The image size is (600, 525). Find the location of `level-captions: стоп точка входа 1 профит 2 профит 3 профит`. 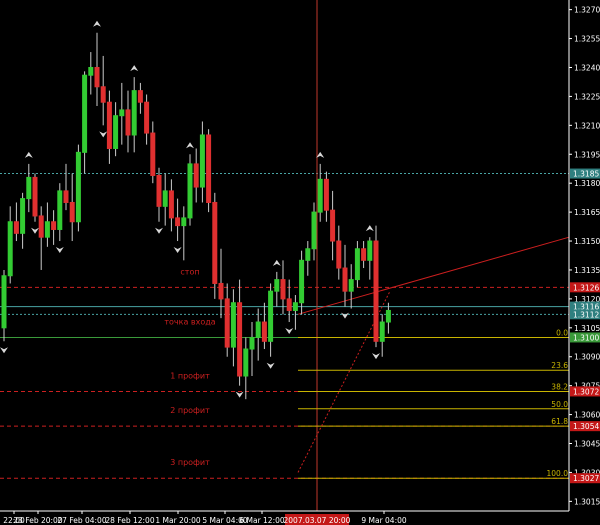

level-captions: стоп точка входа 1 профит 2 профит 3 профит is located at coordinates (189, 367).